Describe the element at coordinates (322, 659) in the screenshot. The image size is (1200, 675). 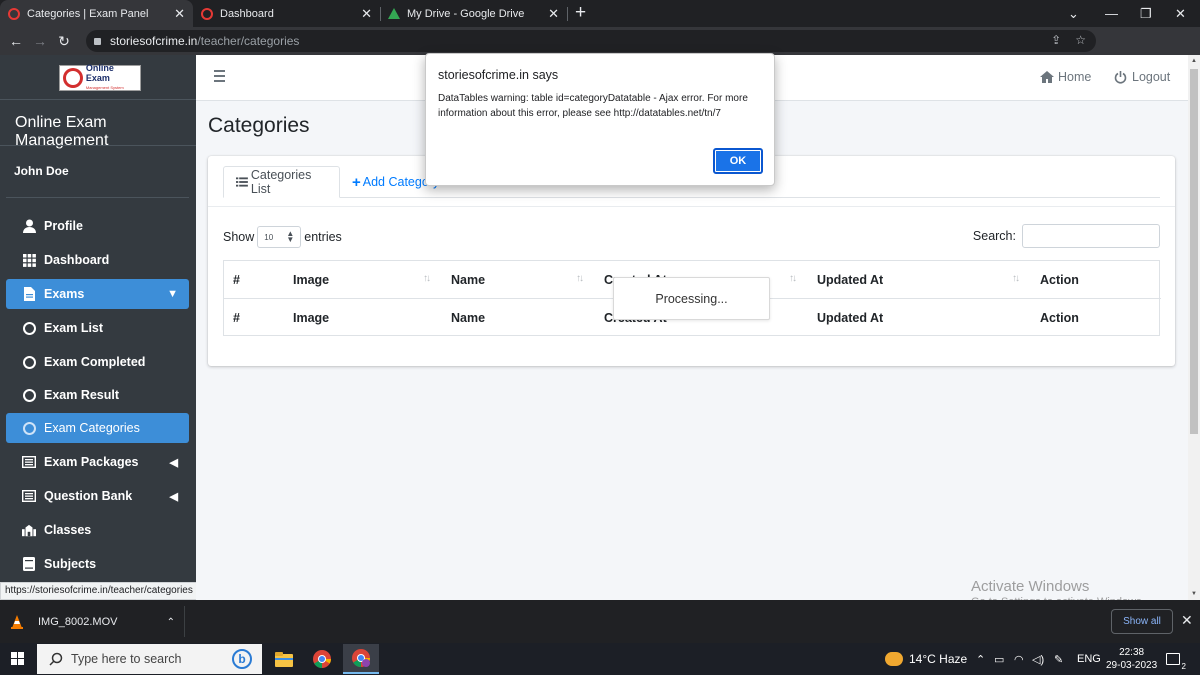
I see `chrome-icon` at that location.